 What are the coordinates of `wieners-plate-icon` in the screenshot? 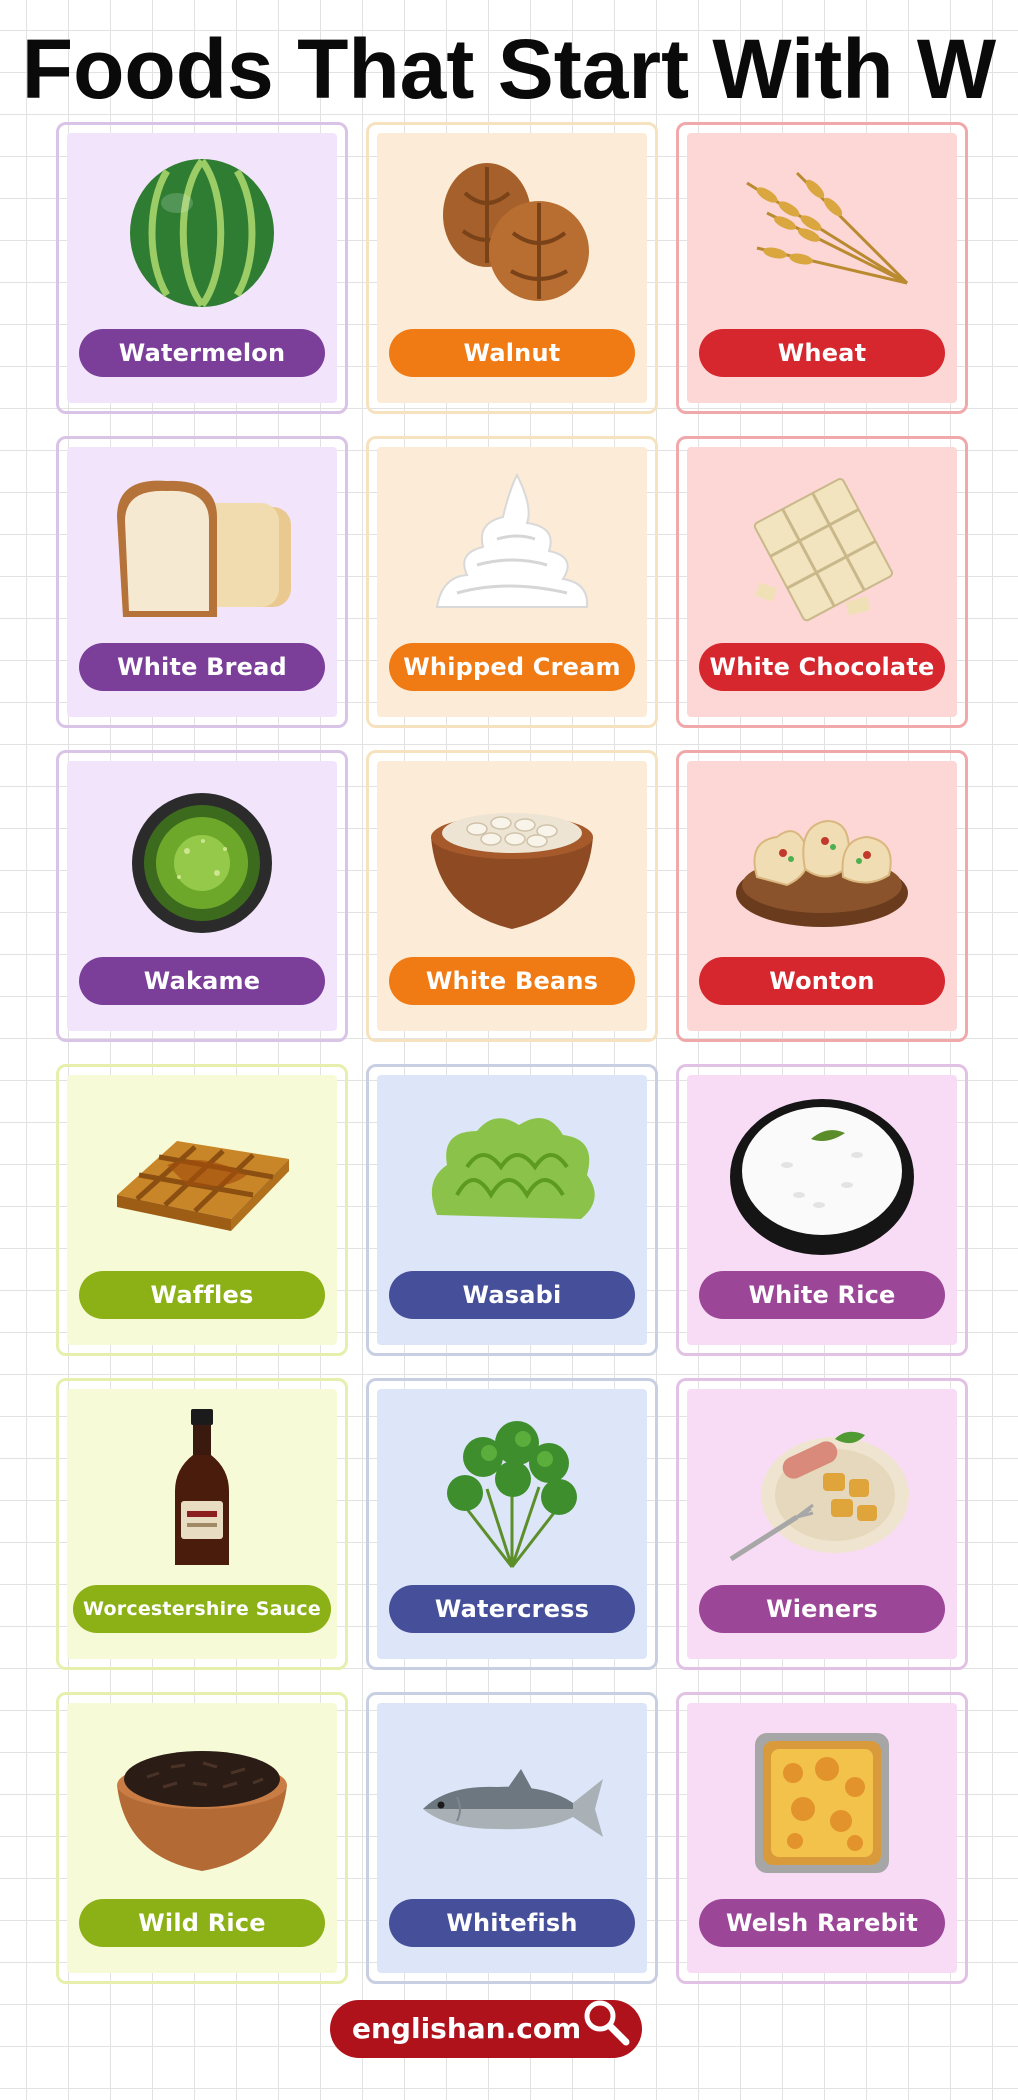 It's located at (822, 1489).